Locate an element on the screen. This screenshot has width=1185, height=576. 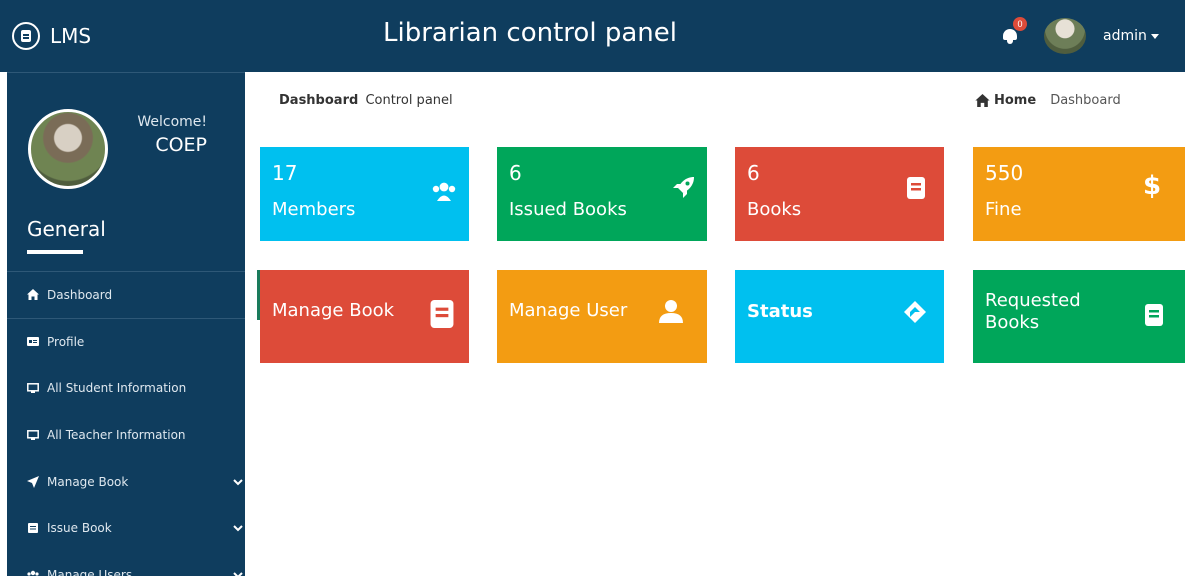
tile-label: Fine is located at coordinates (1003, 209).